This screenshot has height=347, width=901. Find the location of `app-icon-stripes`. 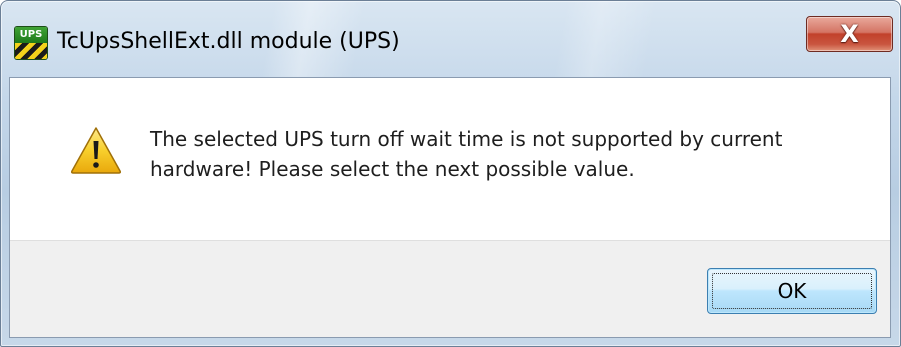

app-icon-stripes is located at coordinates (31, 51).